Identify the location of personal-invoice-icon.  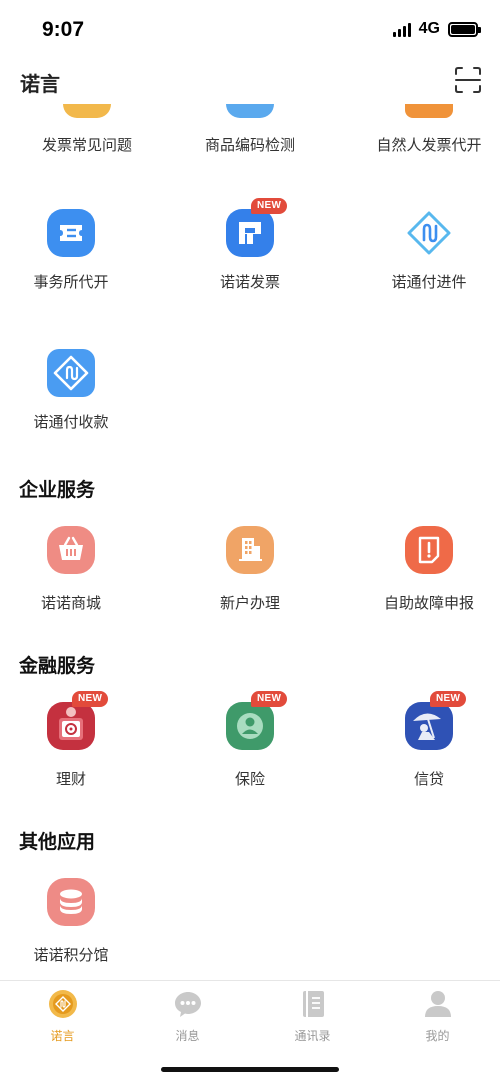
(429, 111).